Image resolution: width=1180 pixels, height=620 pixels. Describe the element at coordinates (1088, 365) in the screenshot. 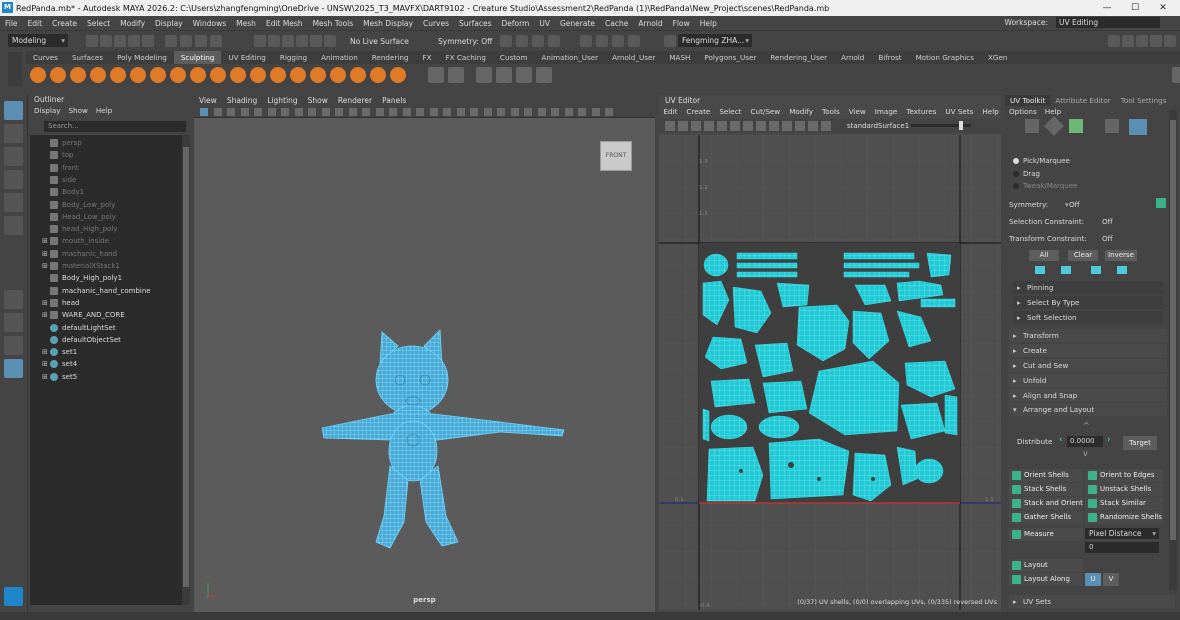

I see `section-cut-and-sew: Cut and Sew` at that location.